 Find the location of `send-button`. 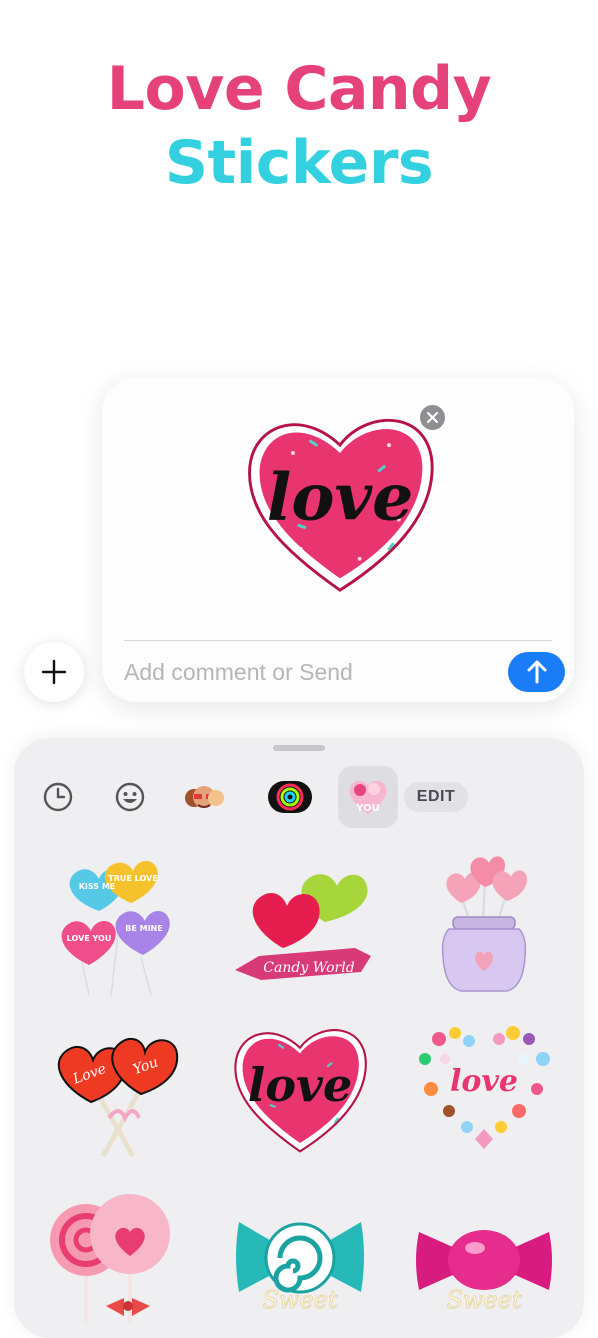

send-button is located at coordinates (536, 672).